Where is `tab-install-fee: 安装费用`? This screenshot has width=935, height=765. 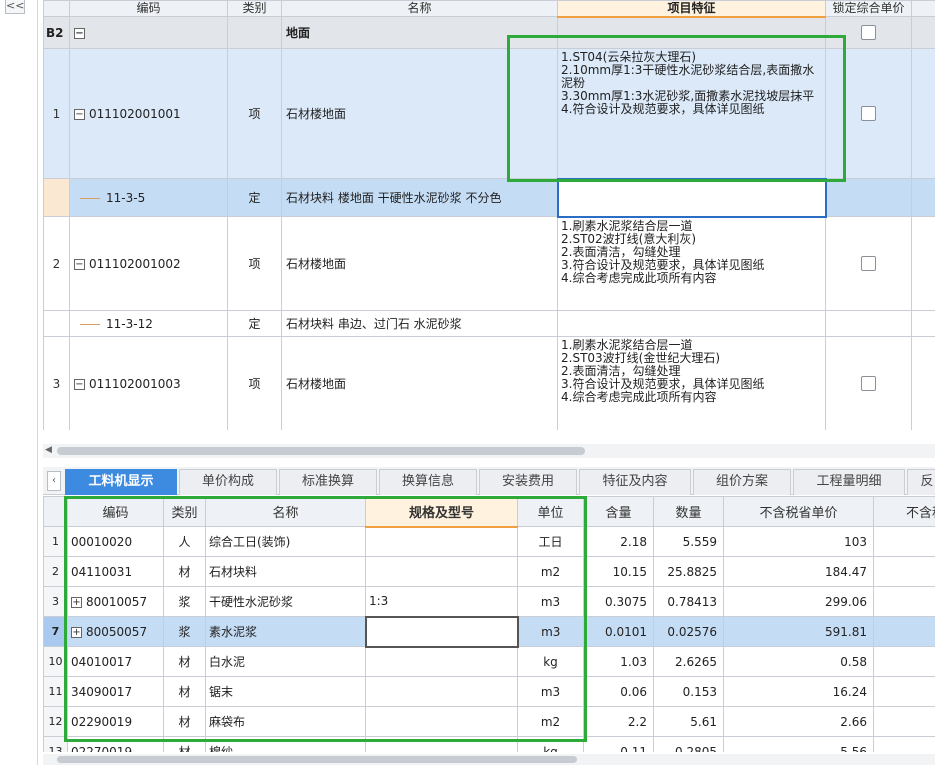
tab-install-fee: 安装费用 is located at coordinates (528, 482).